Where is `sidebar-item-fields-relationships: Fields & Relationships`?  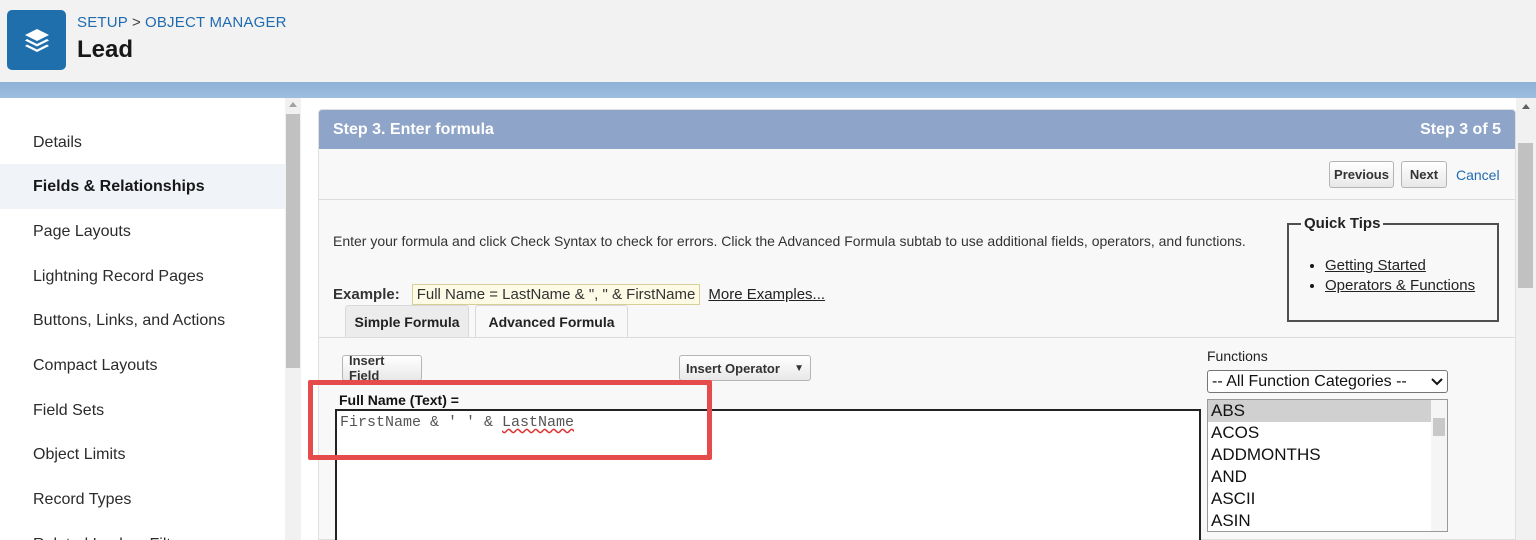 sidebar-item-fields-relationships: Fields & Relationships is located at coordinates (142, 186).